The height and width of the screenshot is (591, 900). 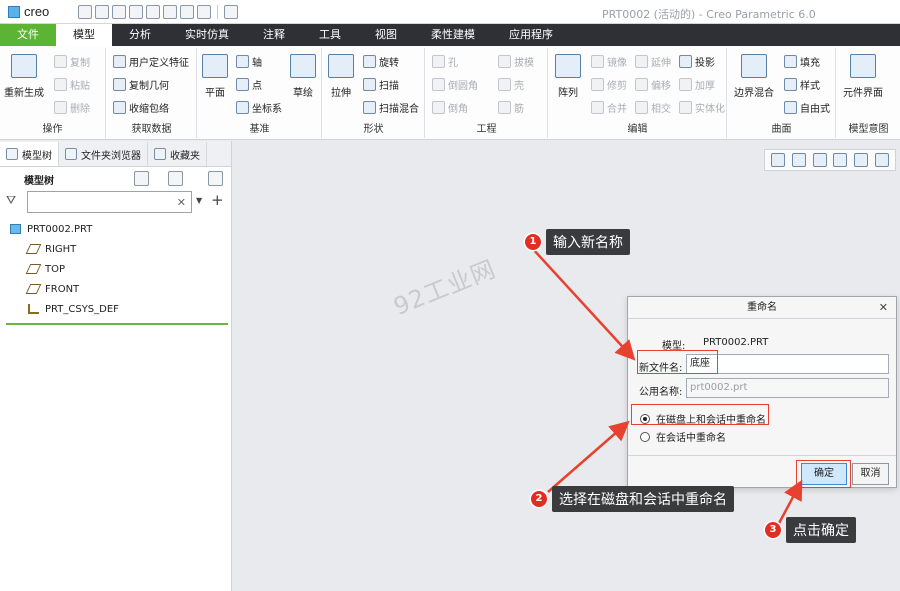 What do you see at coordinates (516, 61) in the screenshot?
I see `draft-button: 拔模` at bounding box center [516, 61].